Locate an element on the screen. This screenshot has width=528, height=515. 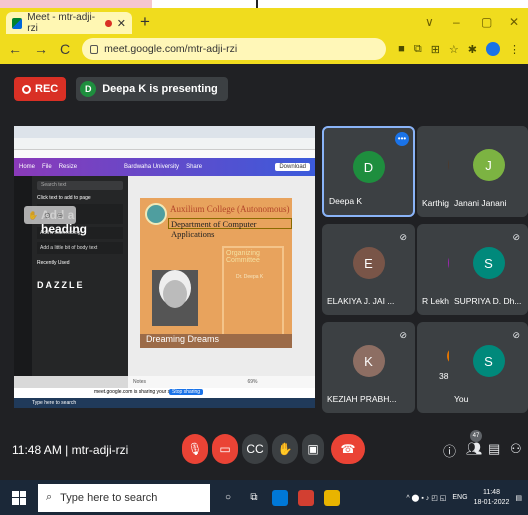
forward-button: → is located at coordinates (41, 49).